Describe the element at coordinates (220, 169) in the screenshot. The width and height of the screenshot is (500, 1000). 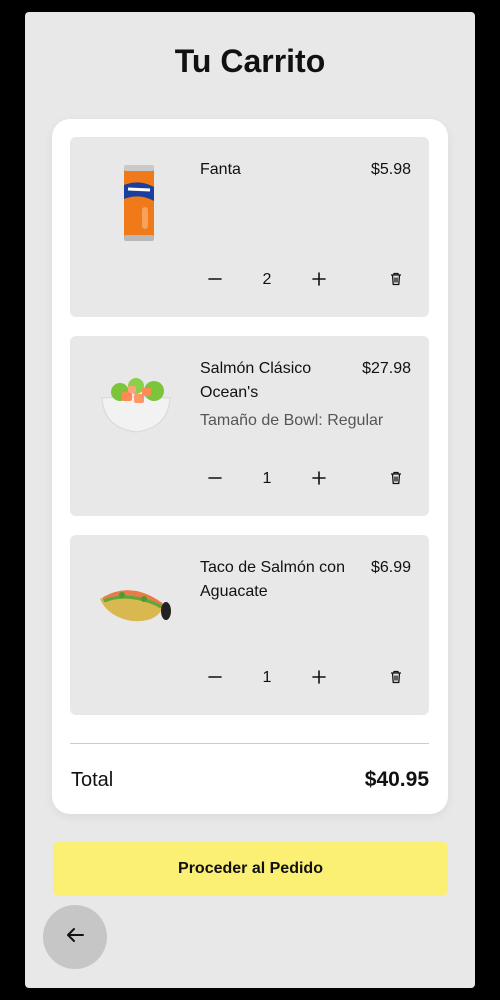
I see `item-name: Fanta` at that location.